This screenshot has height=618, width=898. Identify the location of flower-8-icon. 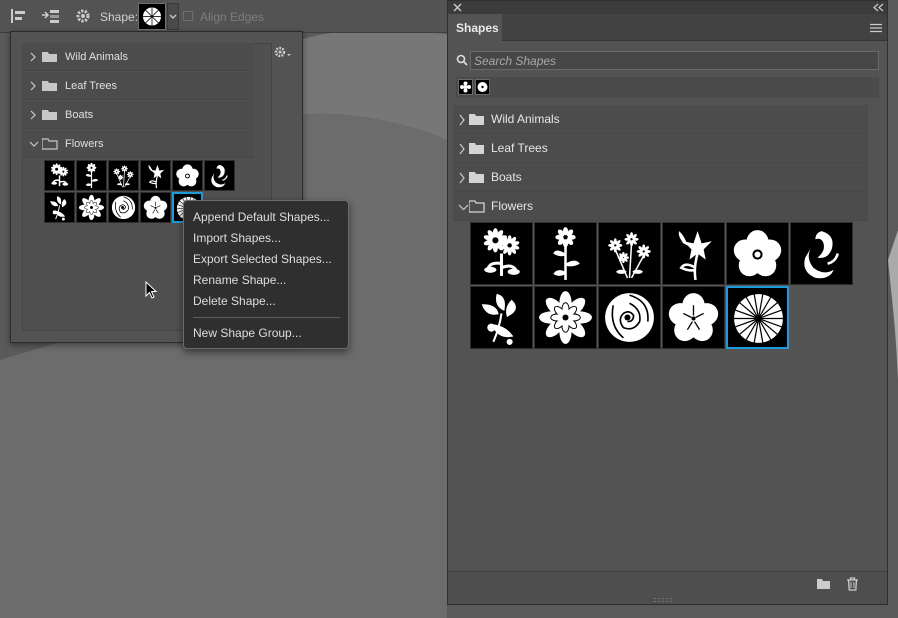
(91, 207).